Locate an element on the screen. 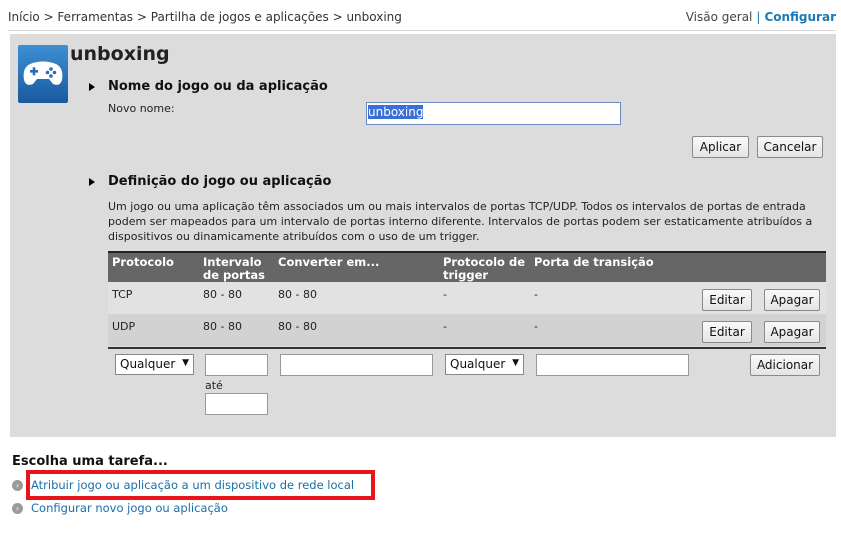  to-label: até is located at coordinates (214, 385).